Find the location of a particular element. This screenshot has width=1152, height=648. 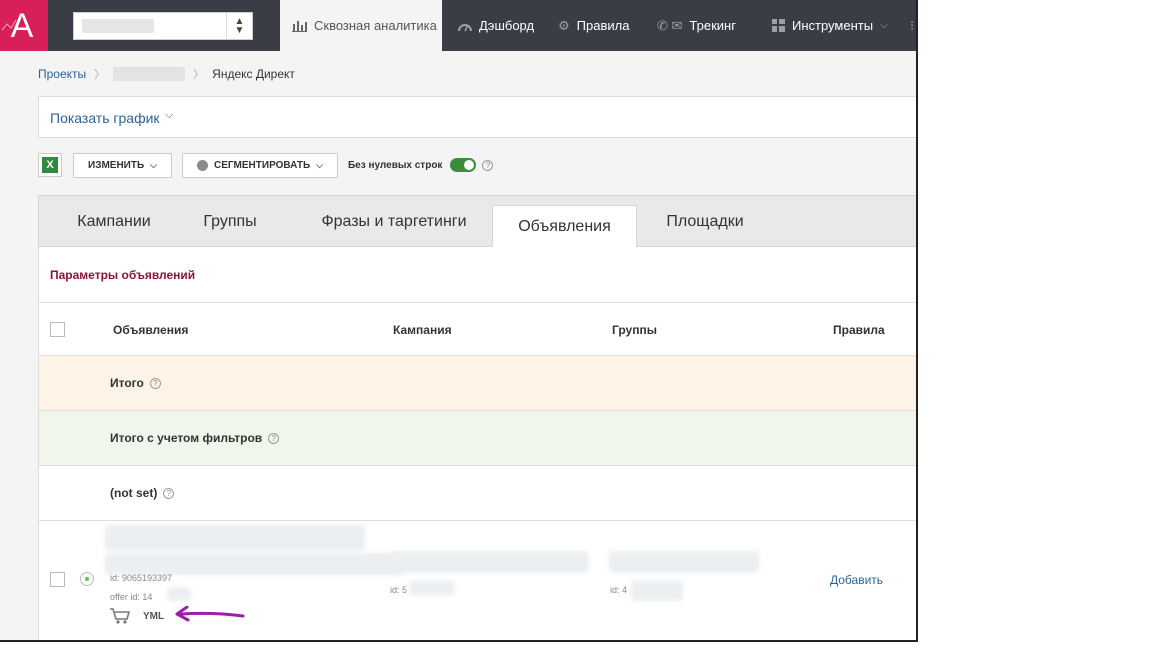

ad-text-redacted is located at coordinates (255, 564).